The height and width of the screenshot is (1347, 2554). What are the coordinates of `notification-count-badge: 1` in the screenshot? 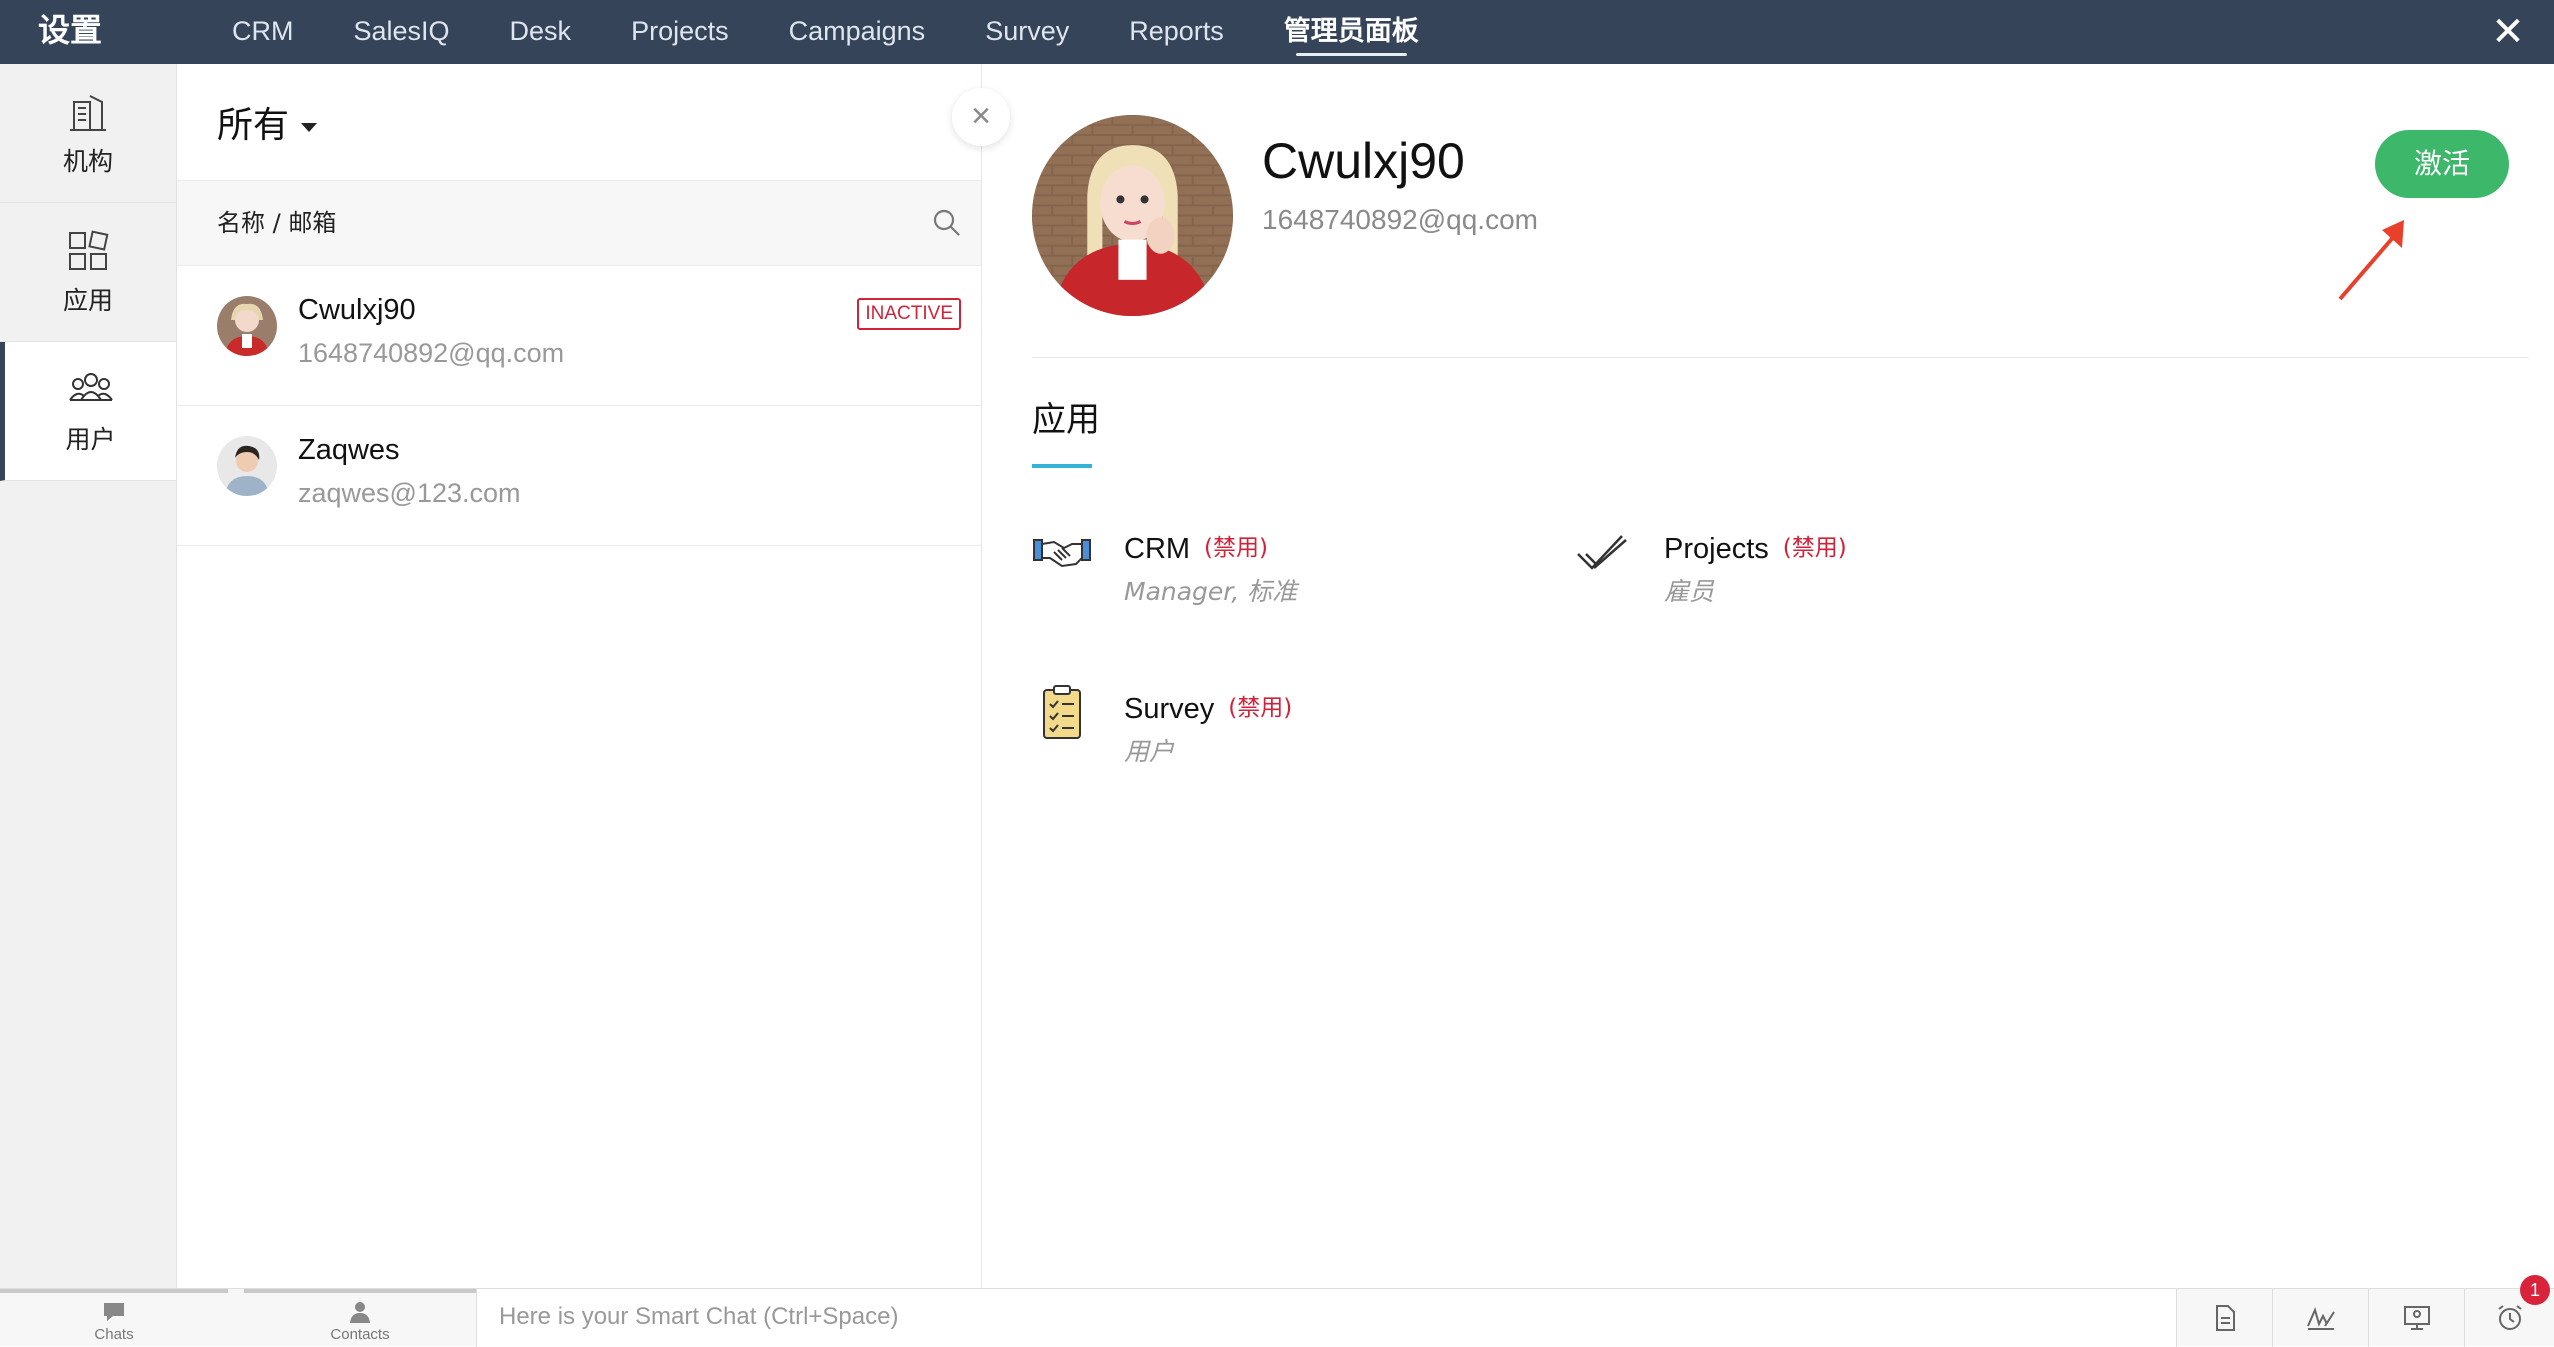 It's located at (2535, 1290).